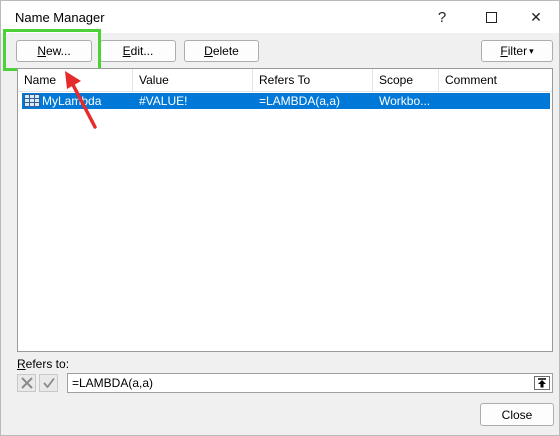 This screenshot has width=560, height=436. I want to click on column-header-comment: Comment, so click(495, 80).